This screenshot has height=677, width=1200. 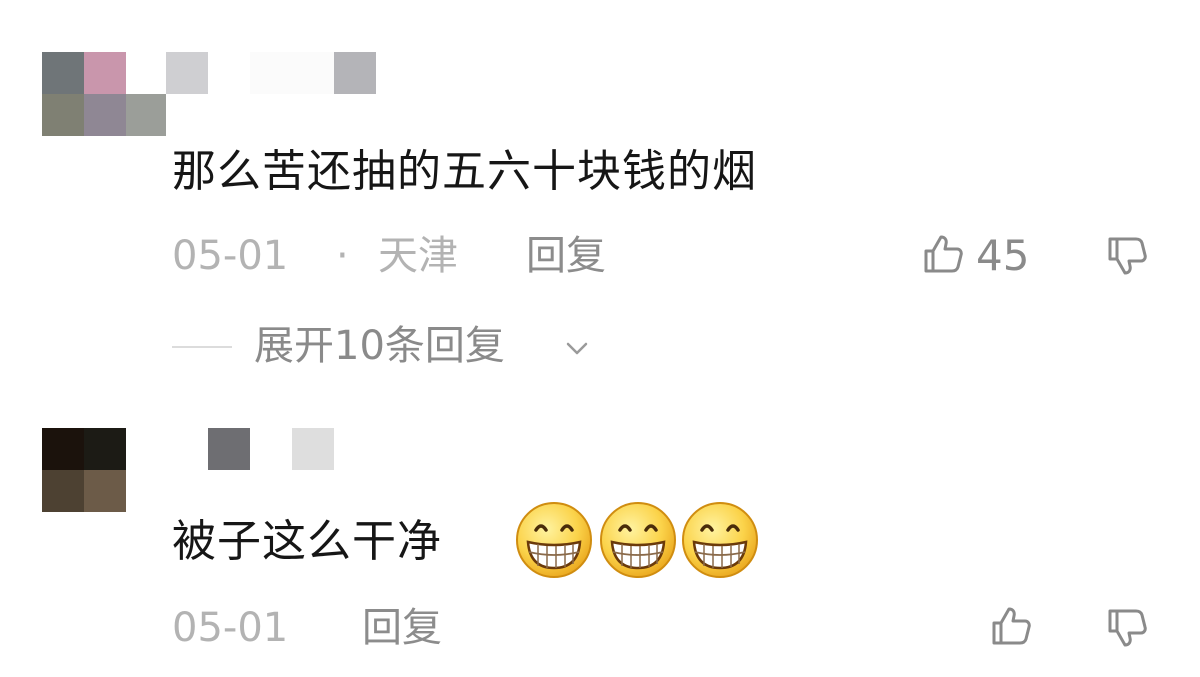 I want to click on comment-text: 那么苦还抽的五六十块钱的烟, so click(x=464, y=171).